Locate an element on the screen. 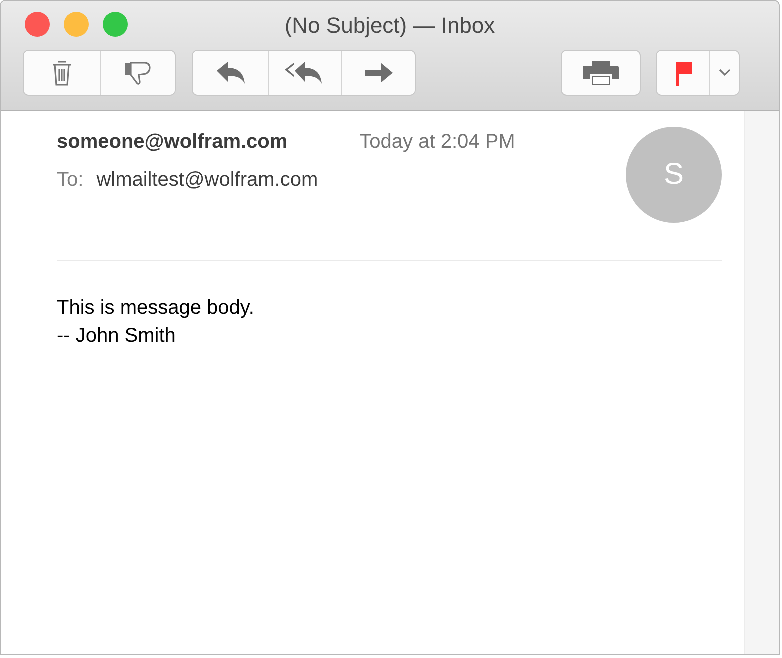  sender-address: someone@wolfram.com is located at coordinates (172, 142).